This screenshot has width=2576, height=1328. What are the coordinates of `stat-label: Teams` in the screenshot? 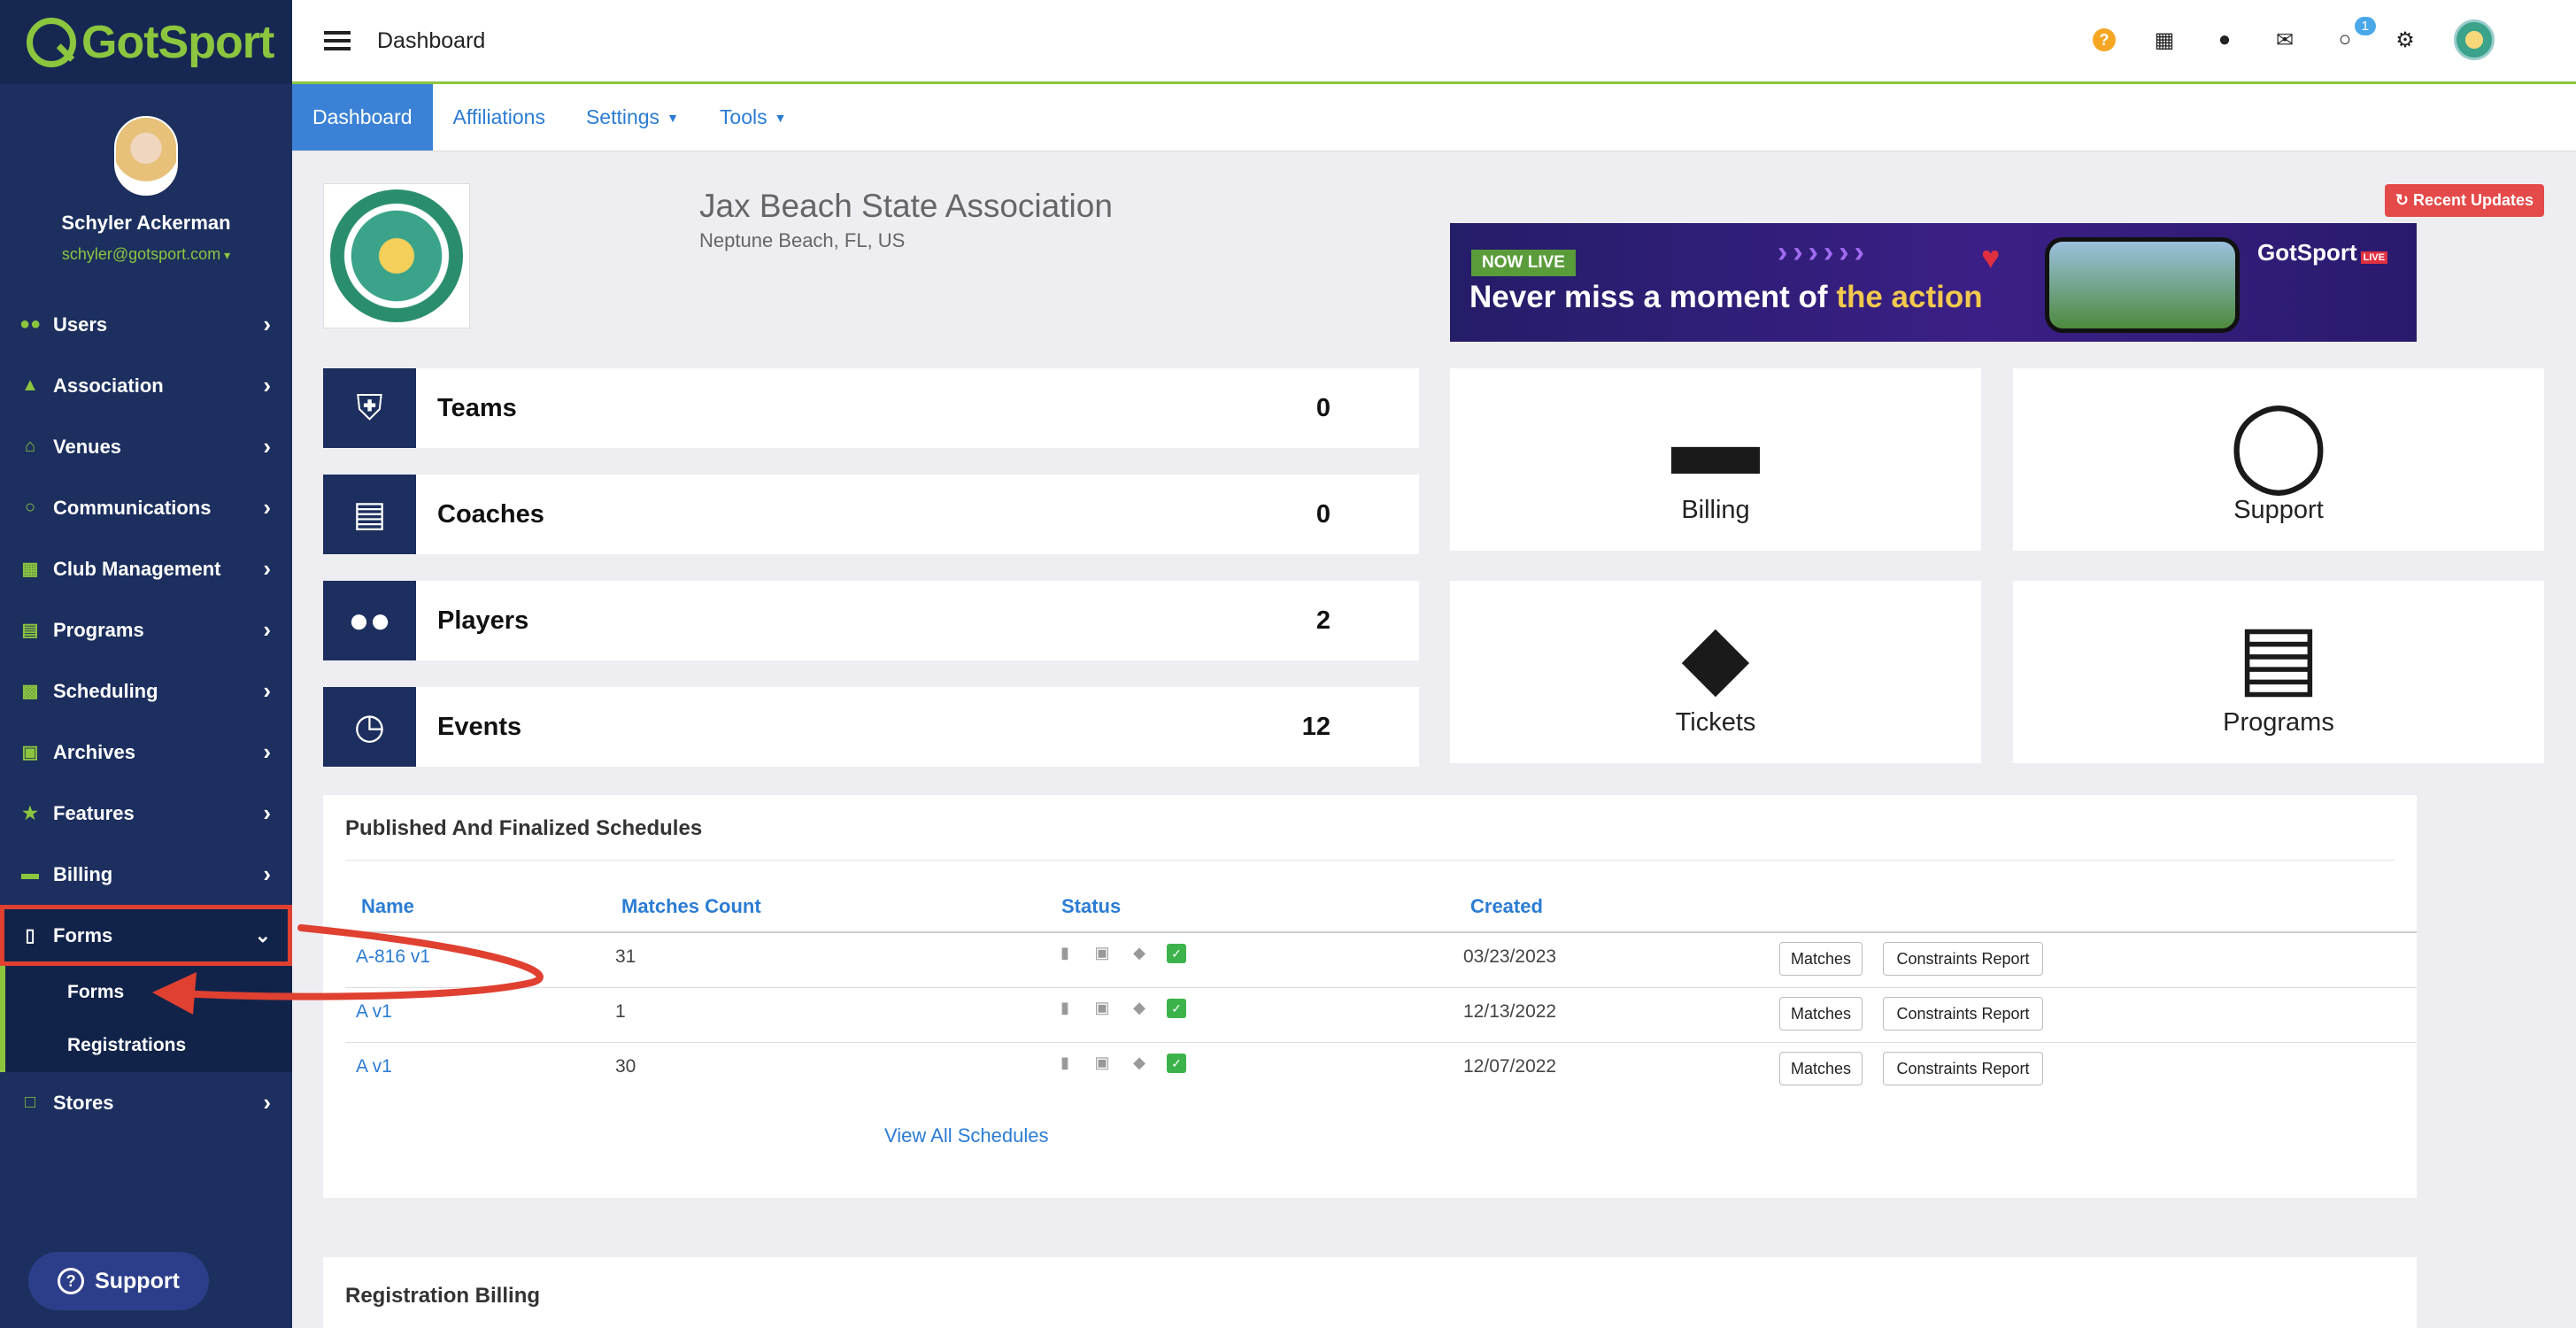 It's located at (477, 407).